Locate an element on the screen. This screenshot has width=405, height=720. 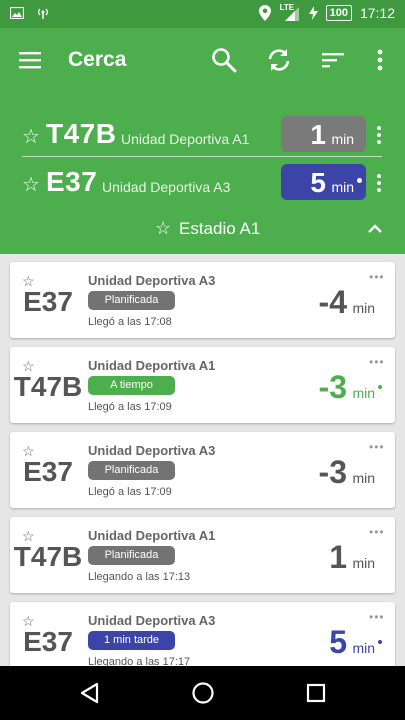
refresh-icon is located at coordinates (279, 60).